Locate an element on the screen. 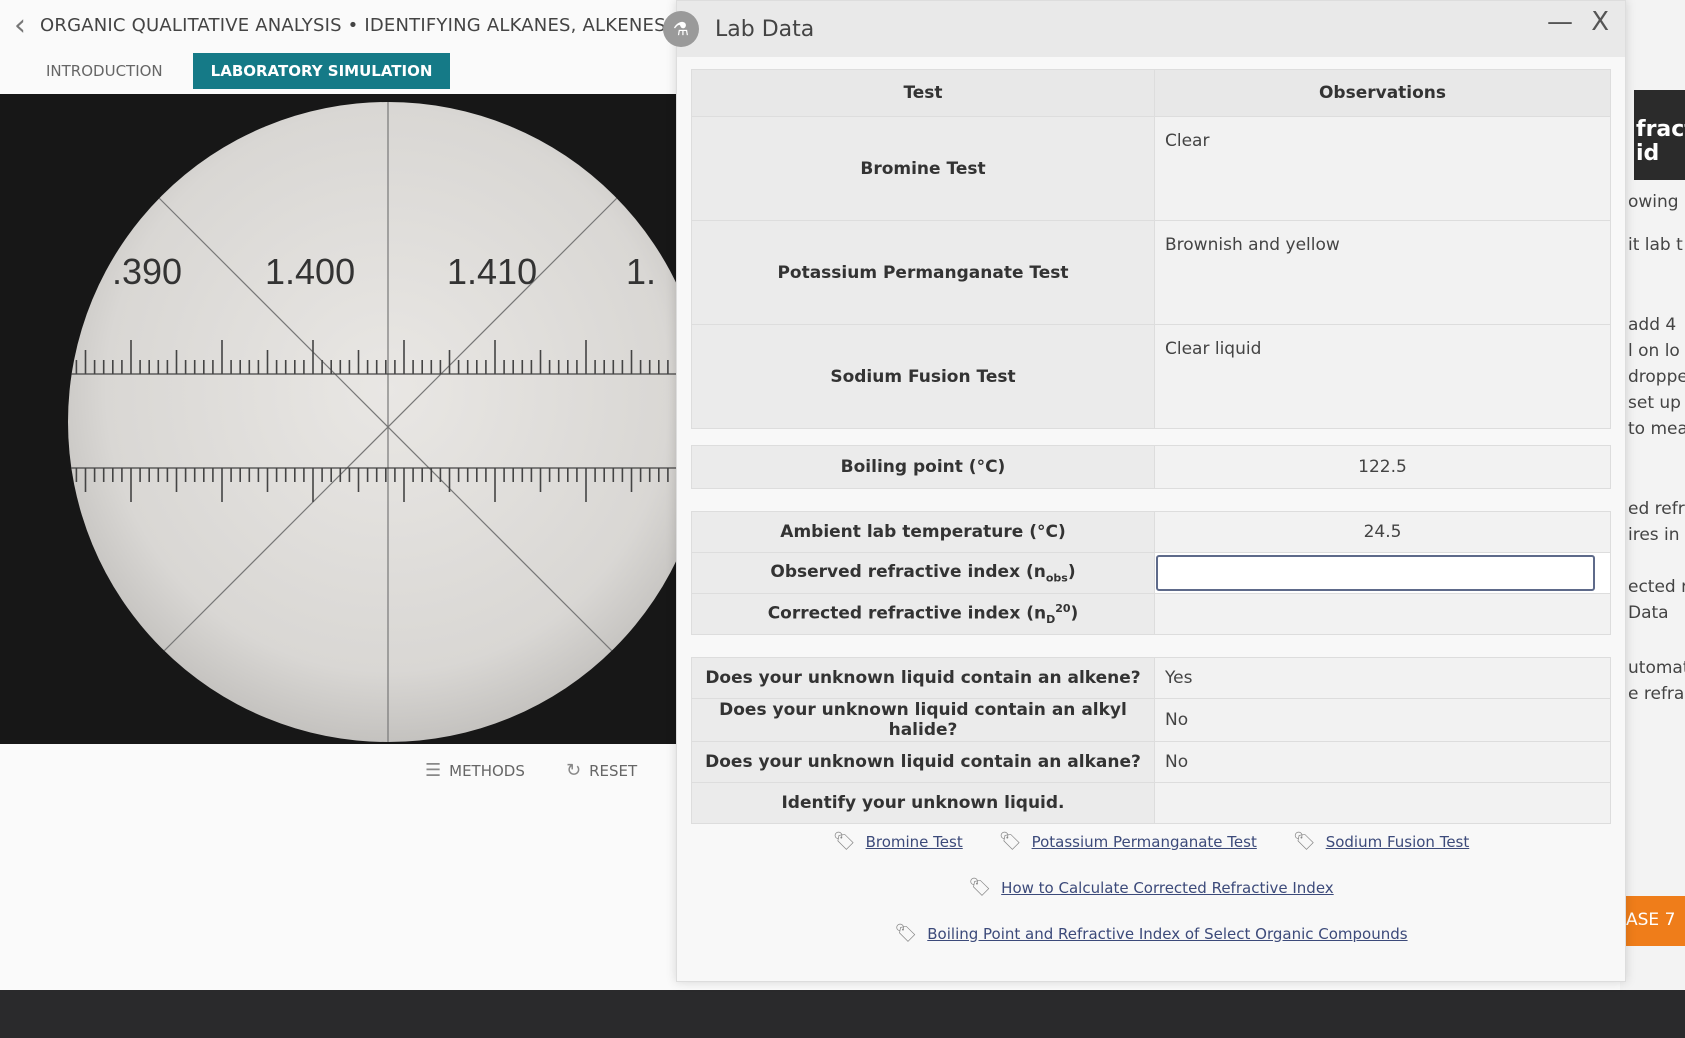 The width and height of the screenshot is (1685, 1038). table-row: Bromine Test Clear is located at coordinates (1151, 168).